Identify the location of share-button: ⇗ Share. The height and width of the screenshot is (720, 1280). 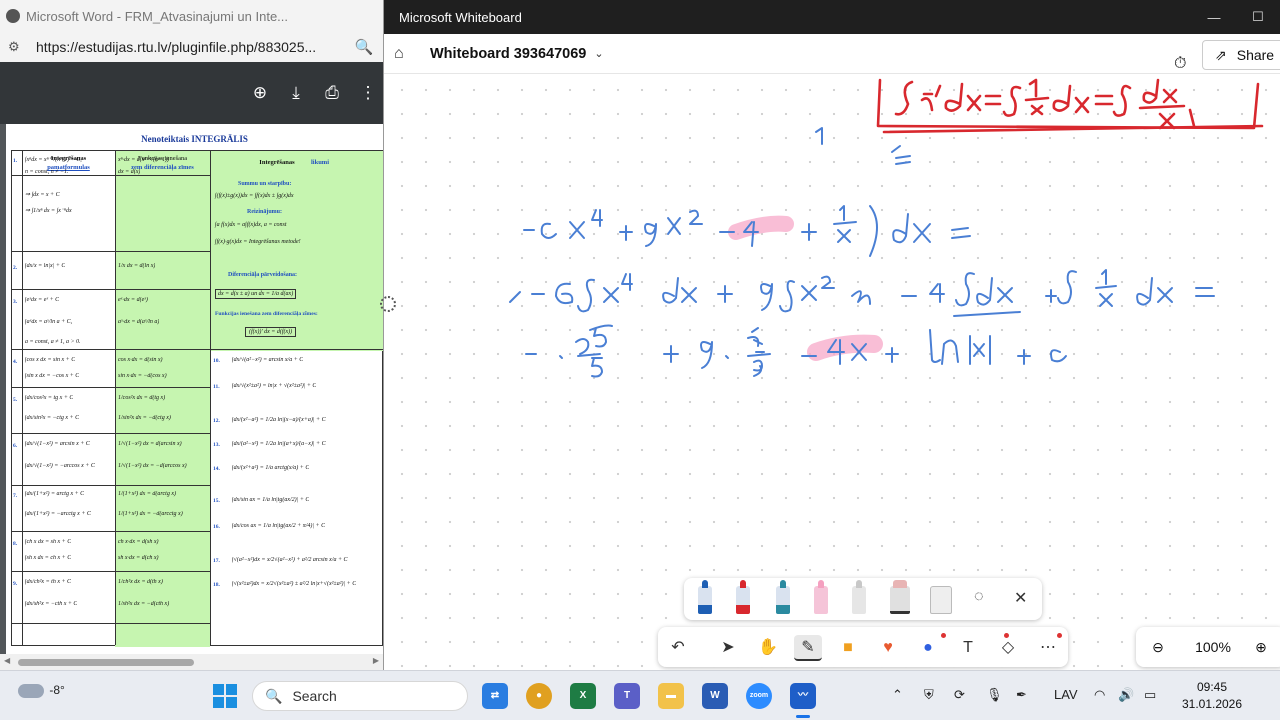
(1241, 55).